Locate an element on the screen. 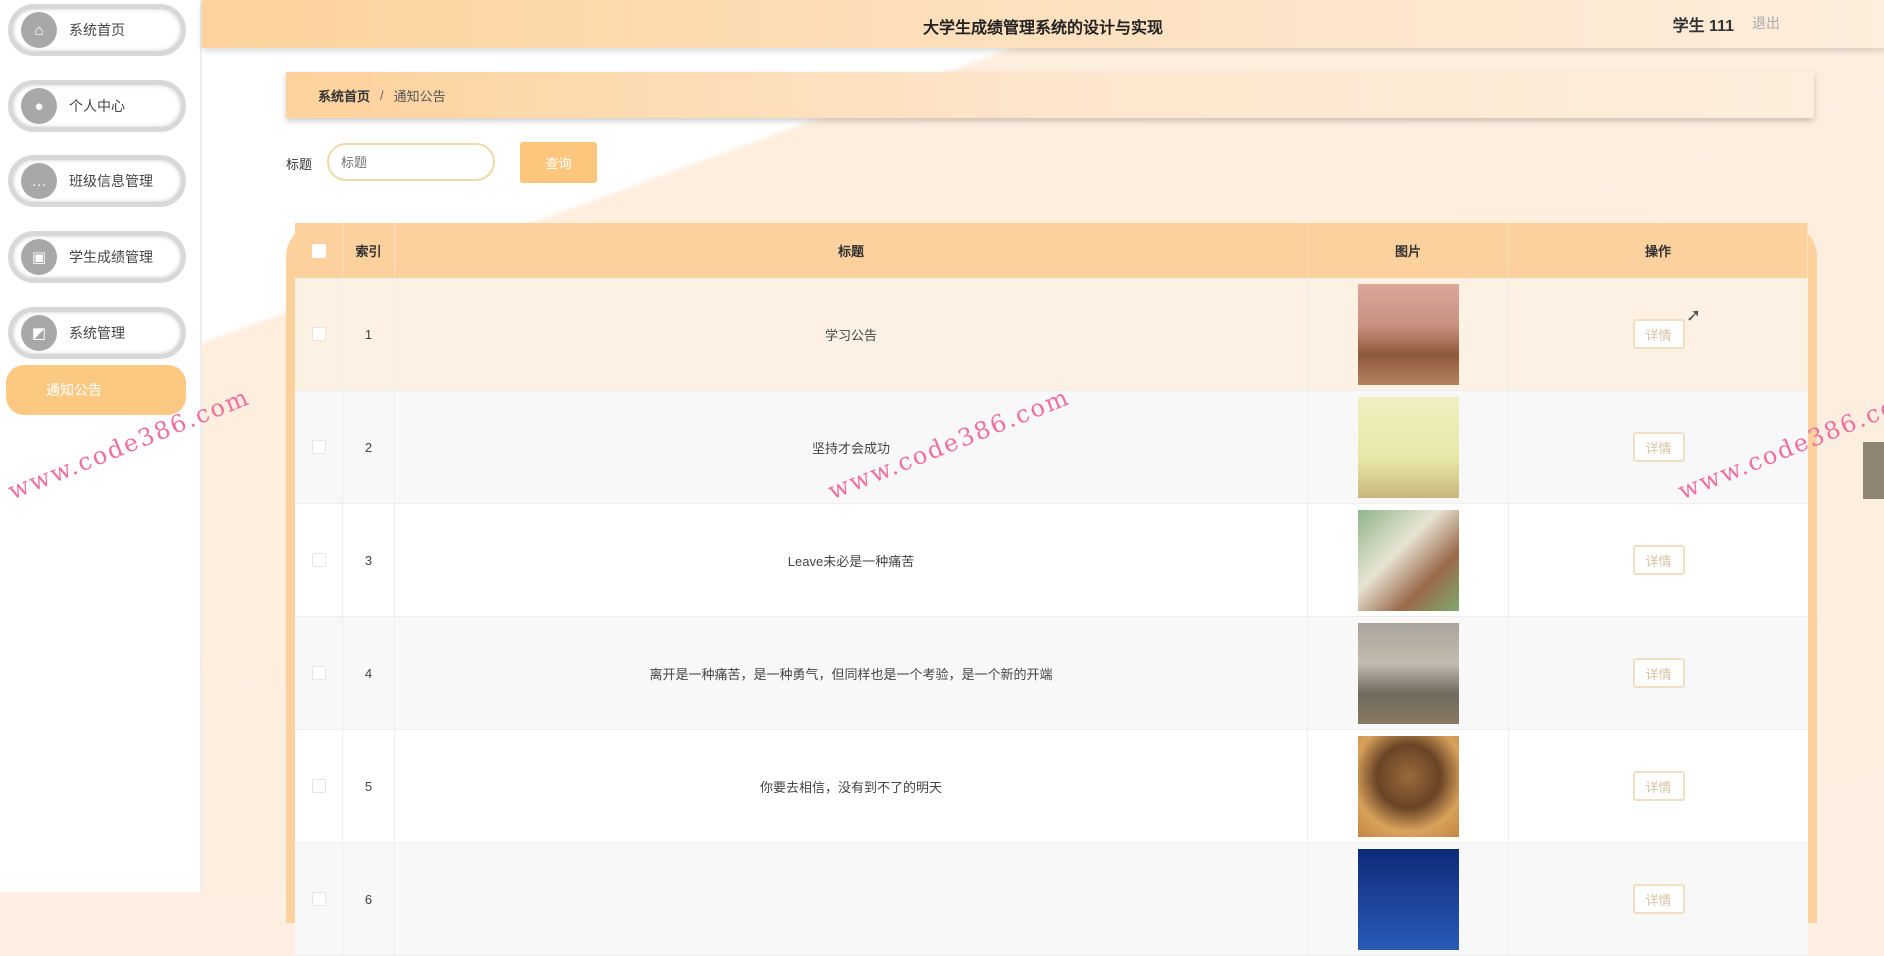  sidebar-item-system: ◩ 系统管理 is located at coordinates (97, 333).